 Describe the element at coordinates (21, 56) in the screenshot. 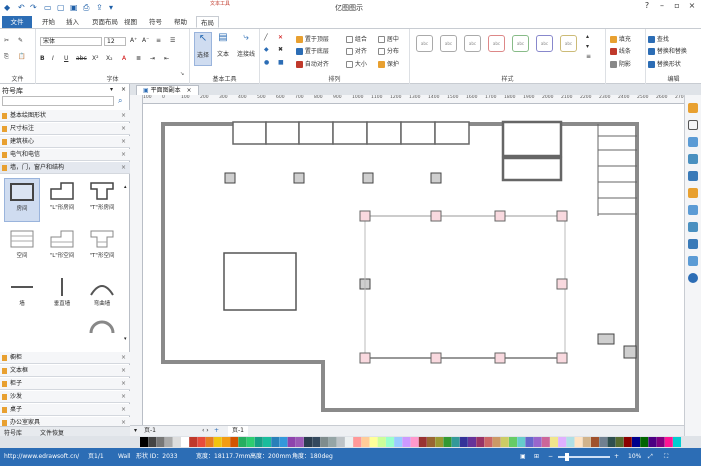

I see `paste-icon: 📋` at that location.